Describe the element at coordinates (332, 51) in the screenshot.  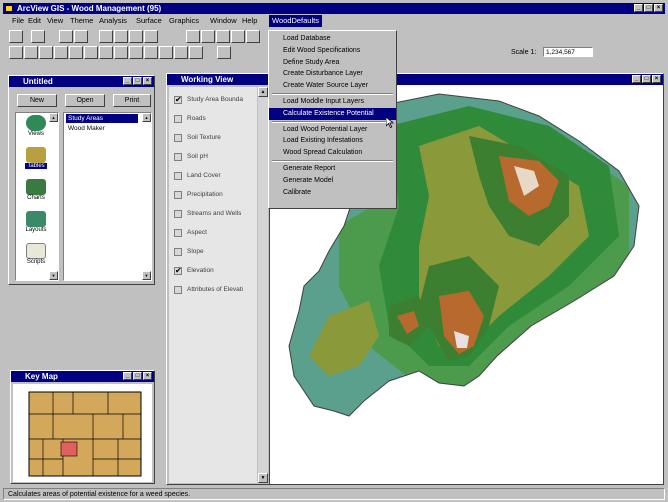
I see `menu-item-edit-wood-specs: Edit Wood Specifications` at that location.